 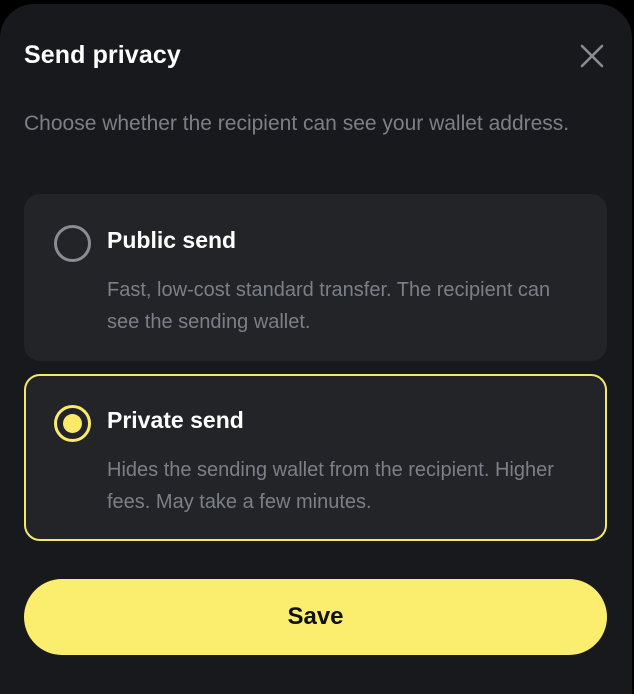 I want to click on save-button: Save, so click(x=315, y=617).